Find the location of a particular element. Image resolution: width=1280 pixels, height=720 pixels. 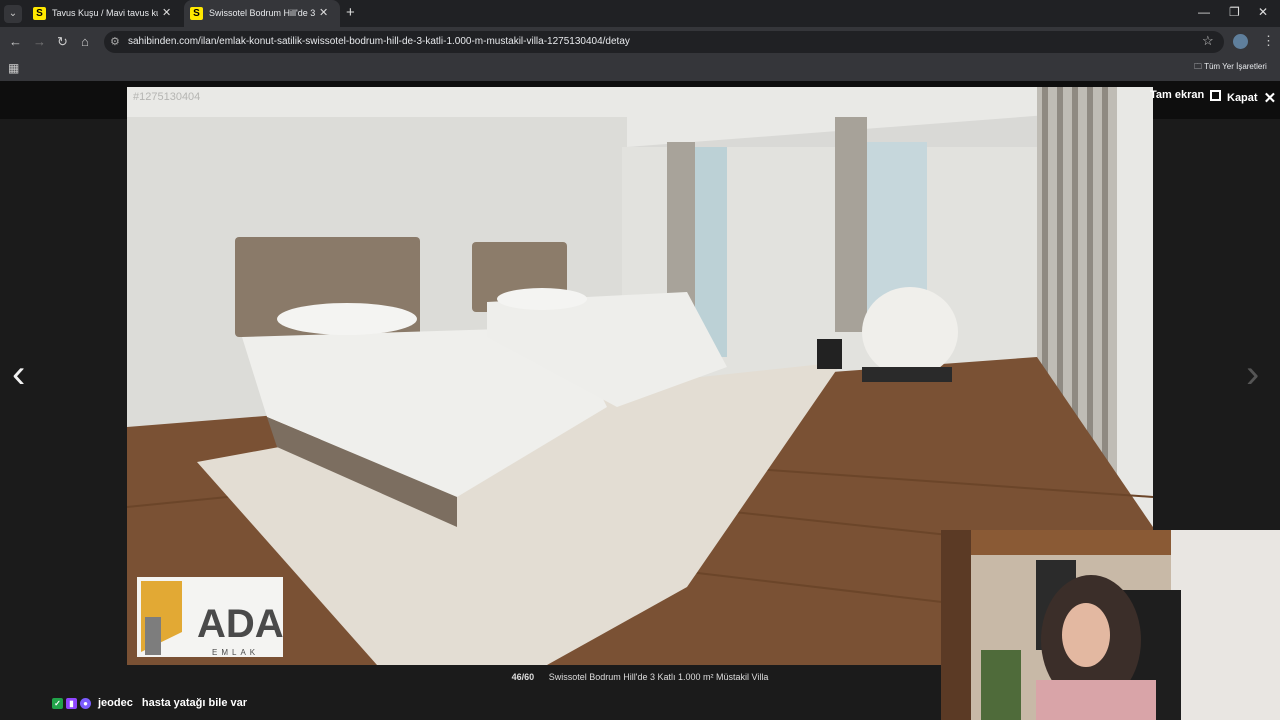

window-close-icon: ✕ is located at coordinates (1263, 12).